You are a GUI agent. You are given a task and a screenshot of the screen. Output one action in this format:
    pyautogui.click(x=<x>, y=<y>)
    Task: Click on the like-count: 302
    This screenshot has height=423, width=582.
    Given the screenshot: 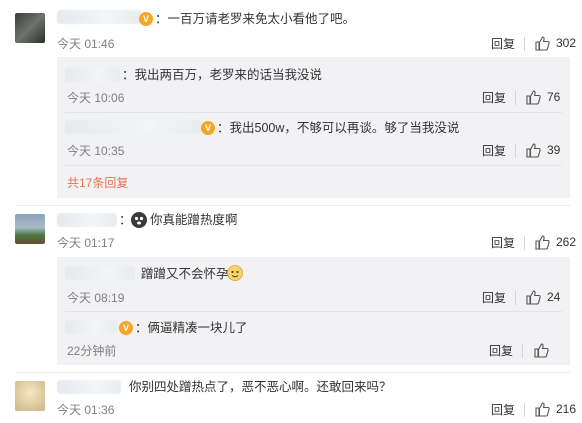 What is the action you would take?
    pyautogui.click(x=566, y=43)
    